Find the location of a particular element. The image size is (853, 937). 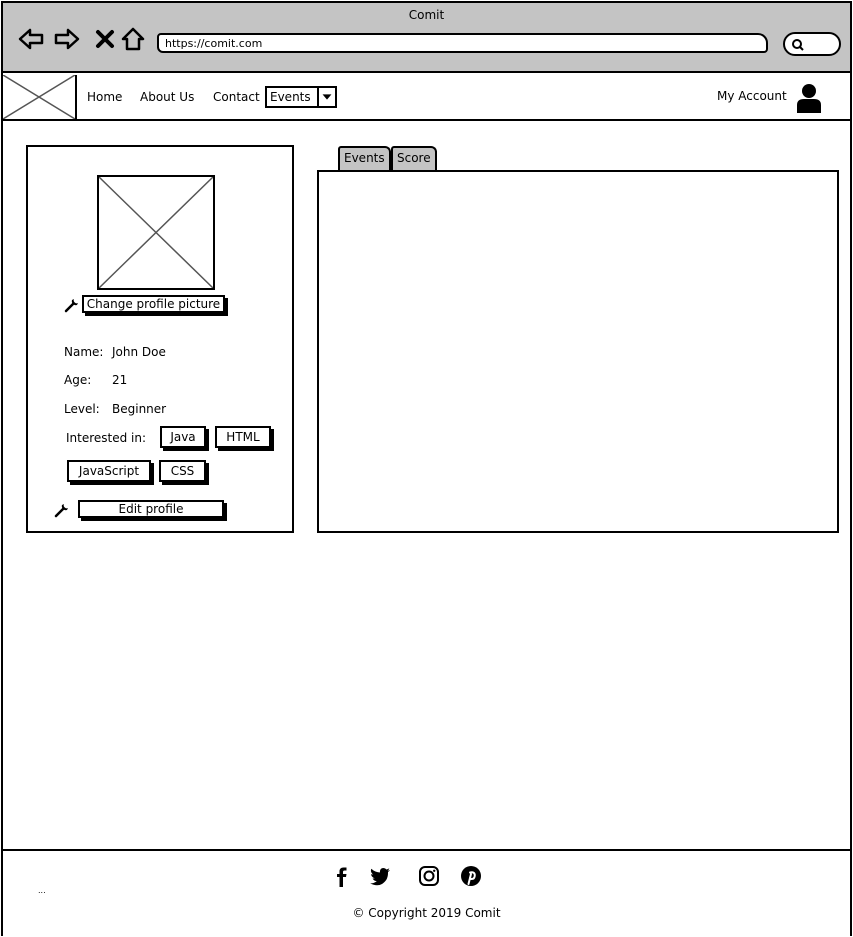

facebook-icon is located at coordinates (341, 876).